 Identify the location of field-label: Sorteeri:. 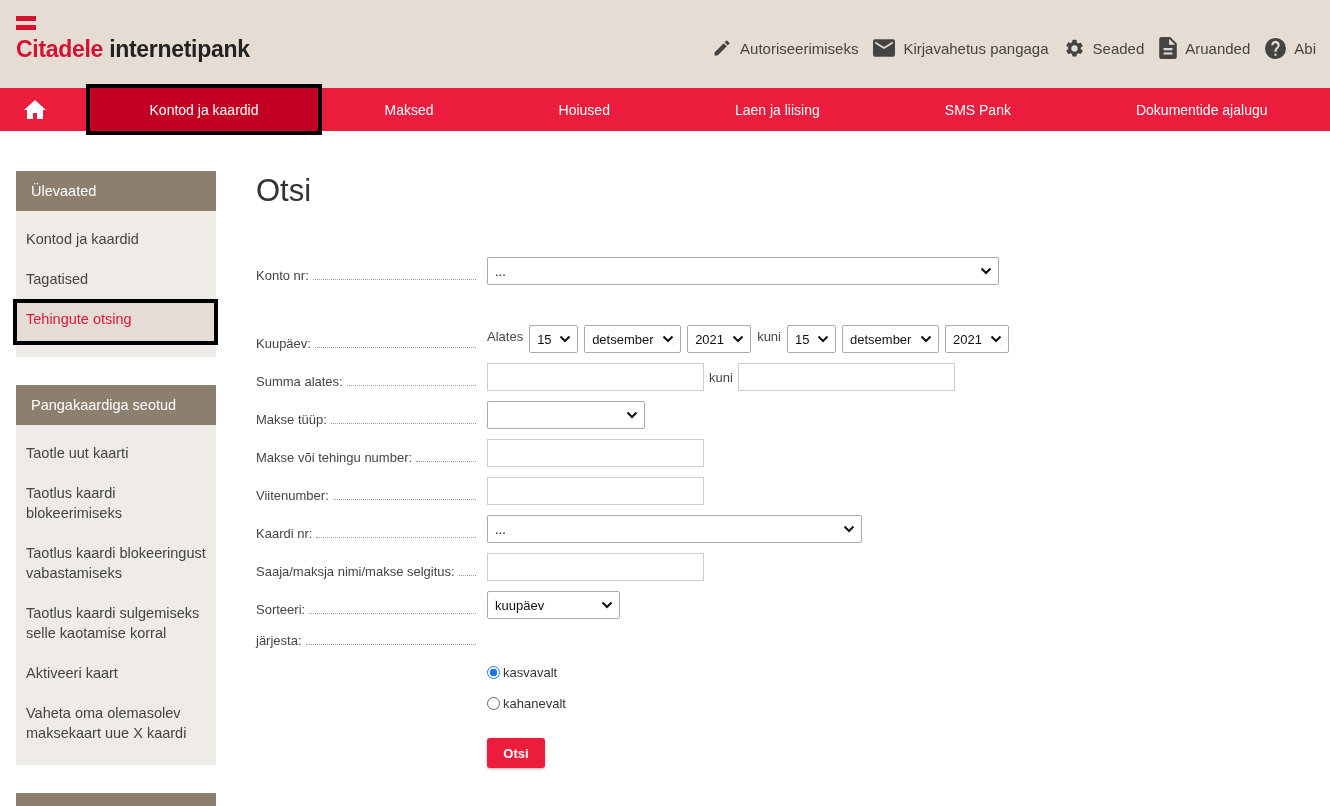
(281, 609).